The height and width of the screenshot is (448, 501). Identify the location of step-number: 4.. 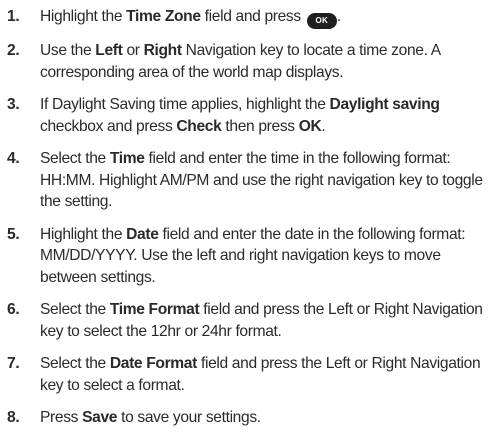
(13, 158).